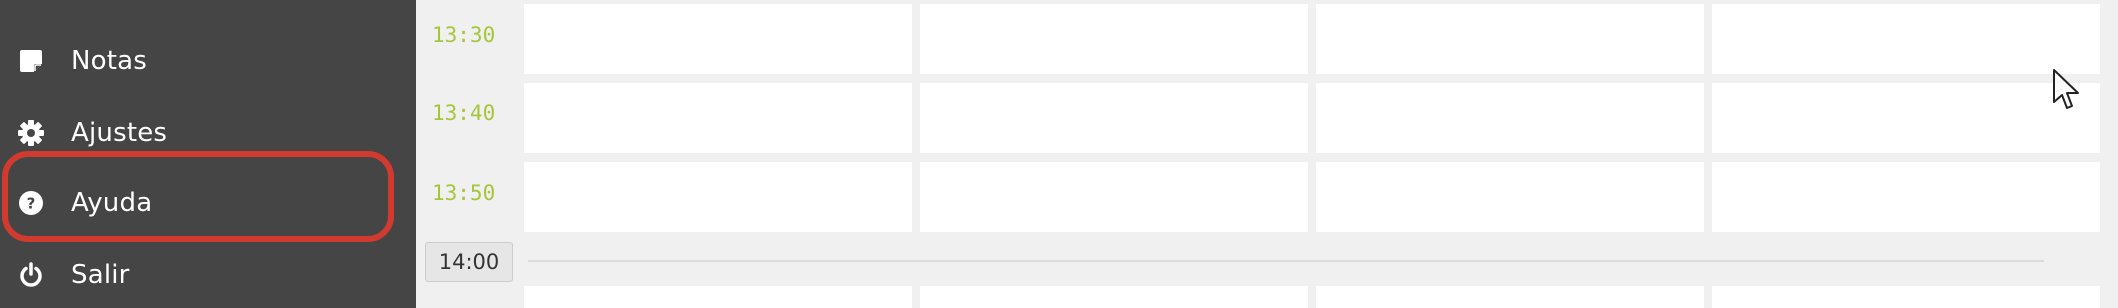 The height and width of the screenshot is (308, 2118). I want to click on gear-icon, so click(31, 133).